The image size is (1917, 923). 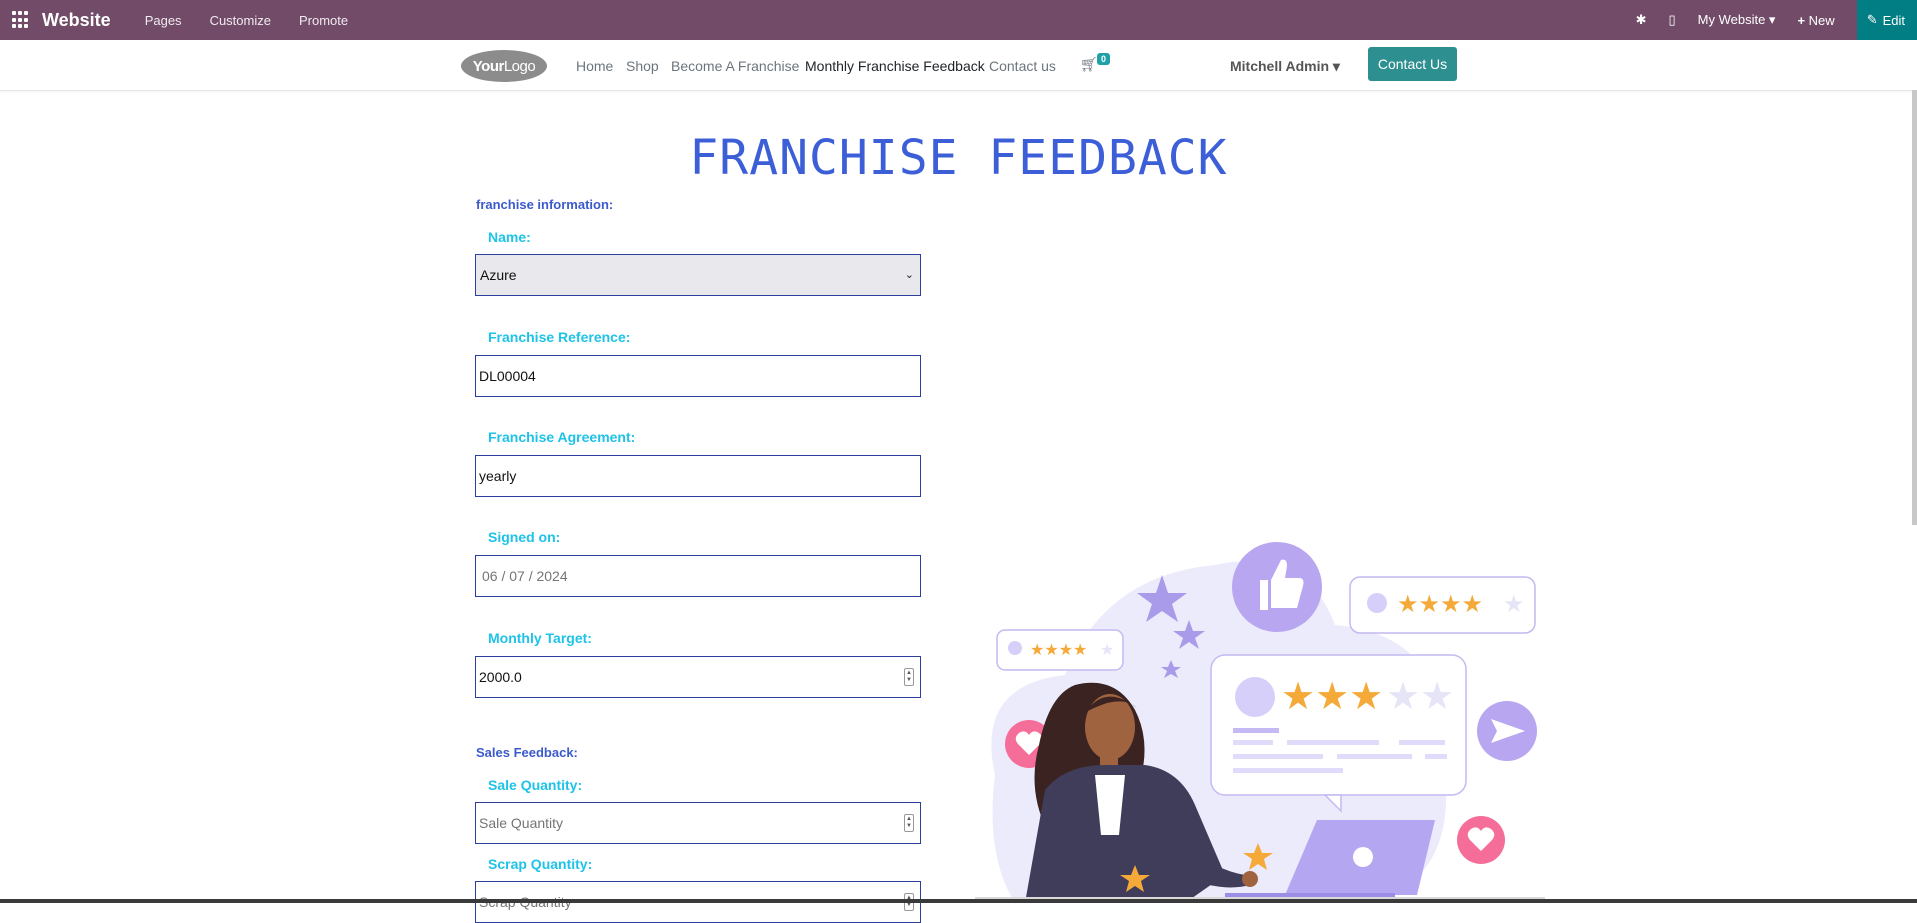 I want to click on site-logo: Your Logo, so click(x=504, y=66).